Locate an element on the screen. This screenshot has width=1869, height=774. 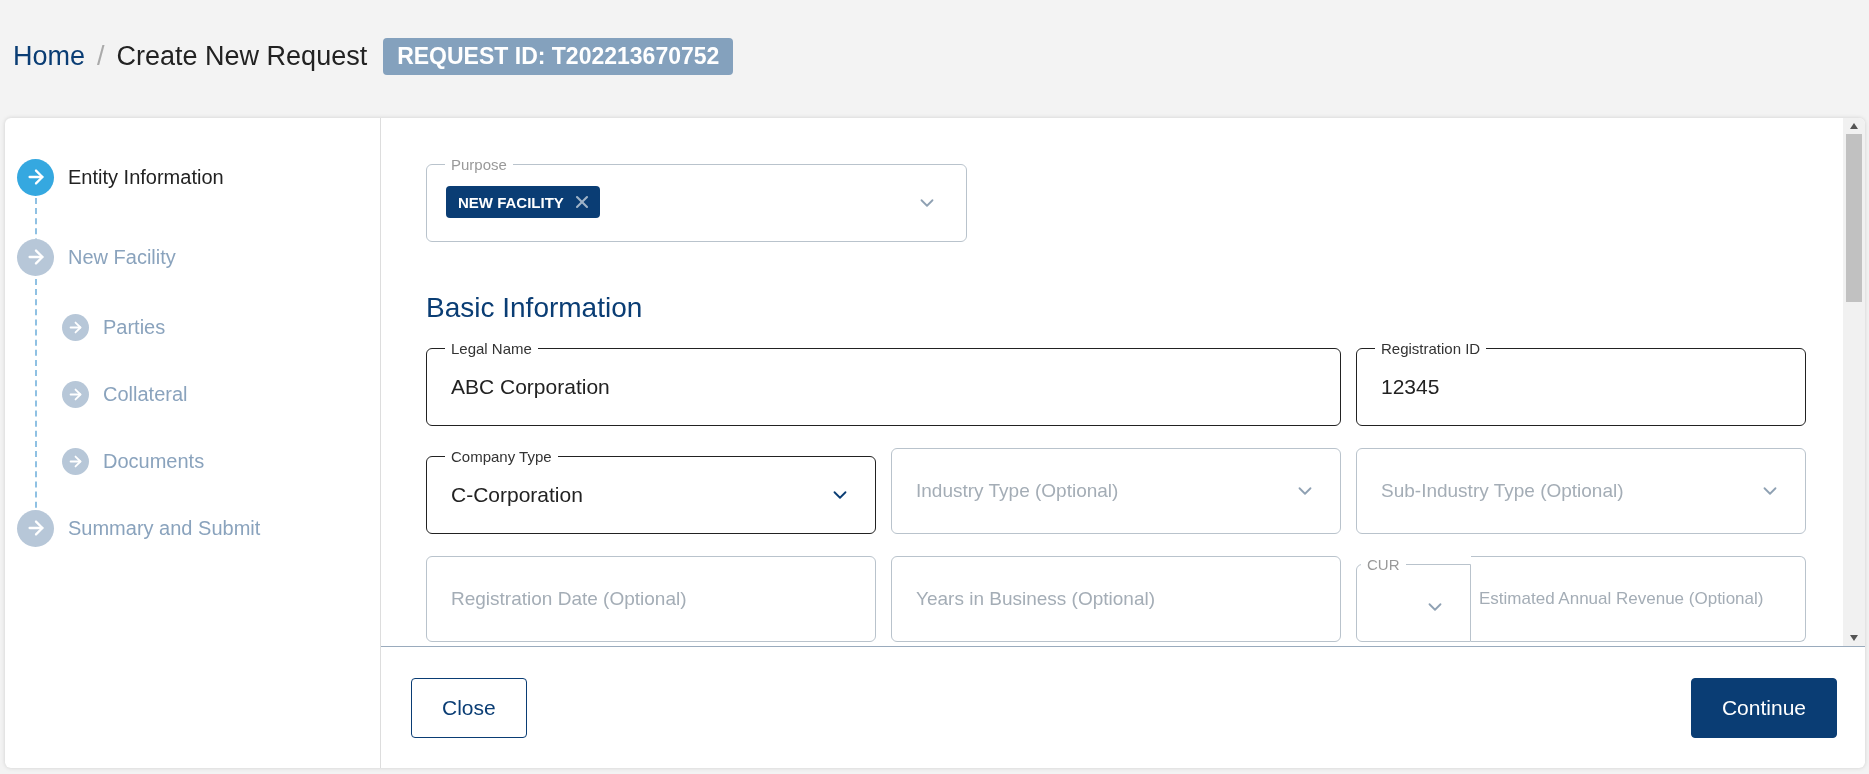
current-page-label: Create New Request is located at coordinates (242, 56).